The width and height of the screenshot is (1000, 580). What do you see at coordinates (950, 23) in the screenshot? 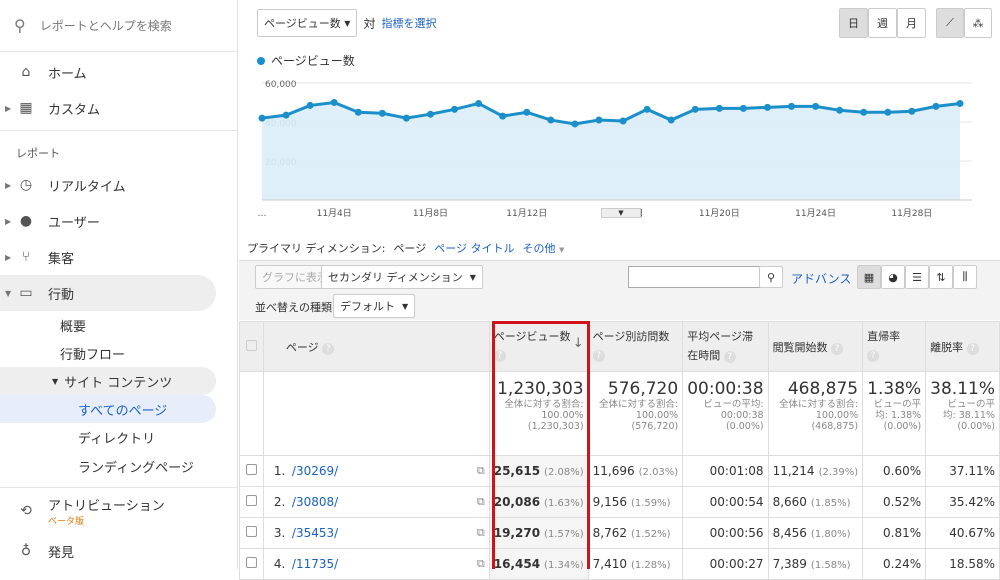
I see `line-chart-icon: ⟋` at bounding box center [950, 23].